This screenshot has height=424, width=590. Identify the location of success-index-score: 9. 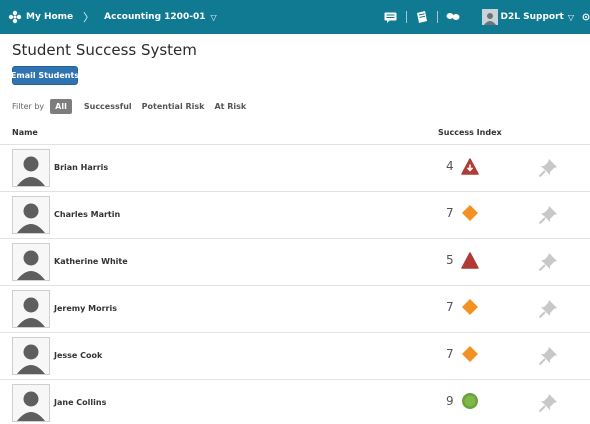
(450, 401).